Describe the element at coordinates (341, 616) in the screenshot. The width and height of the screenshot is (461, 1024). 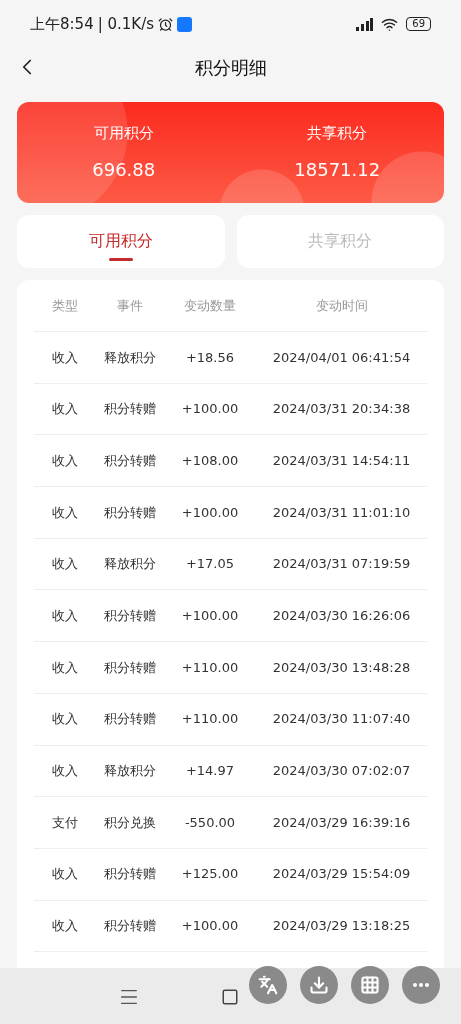
I see `table-cell-text: 2024/03/30 16:26:06` at that location.